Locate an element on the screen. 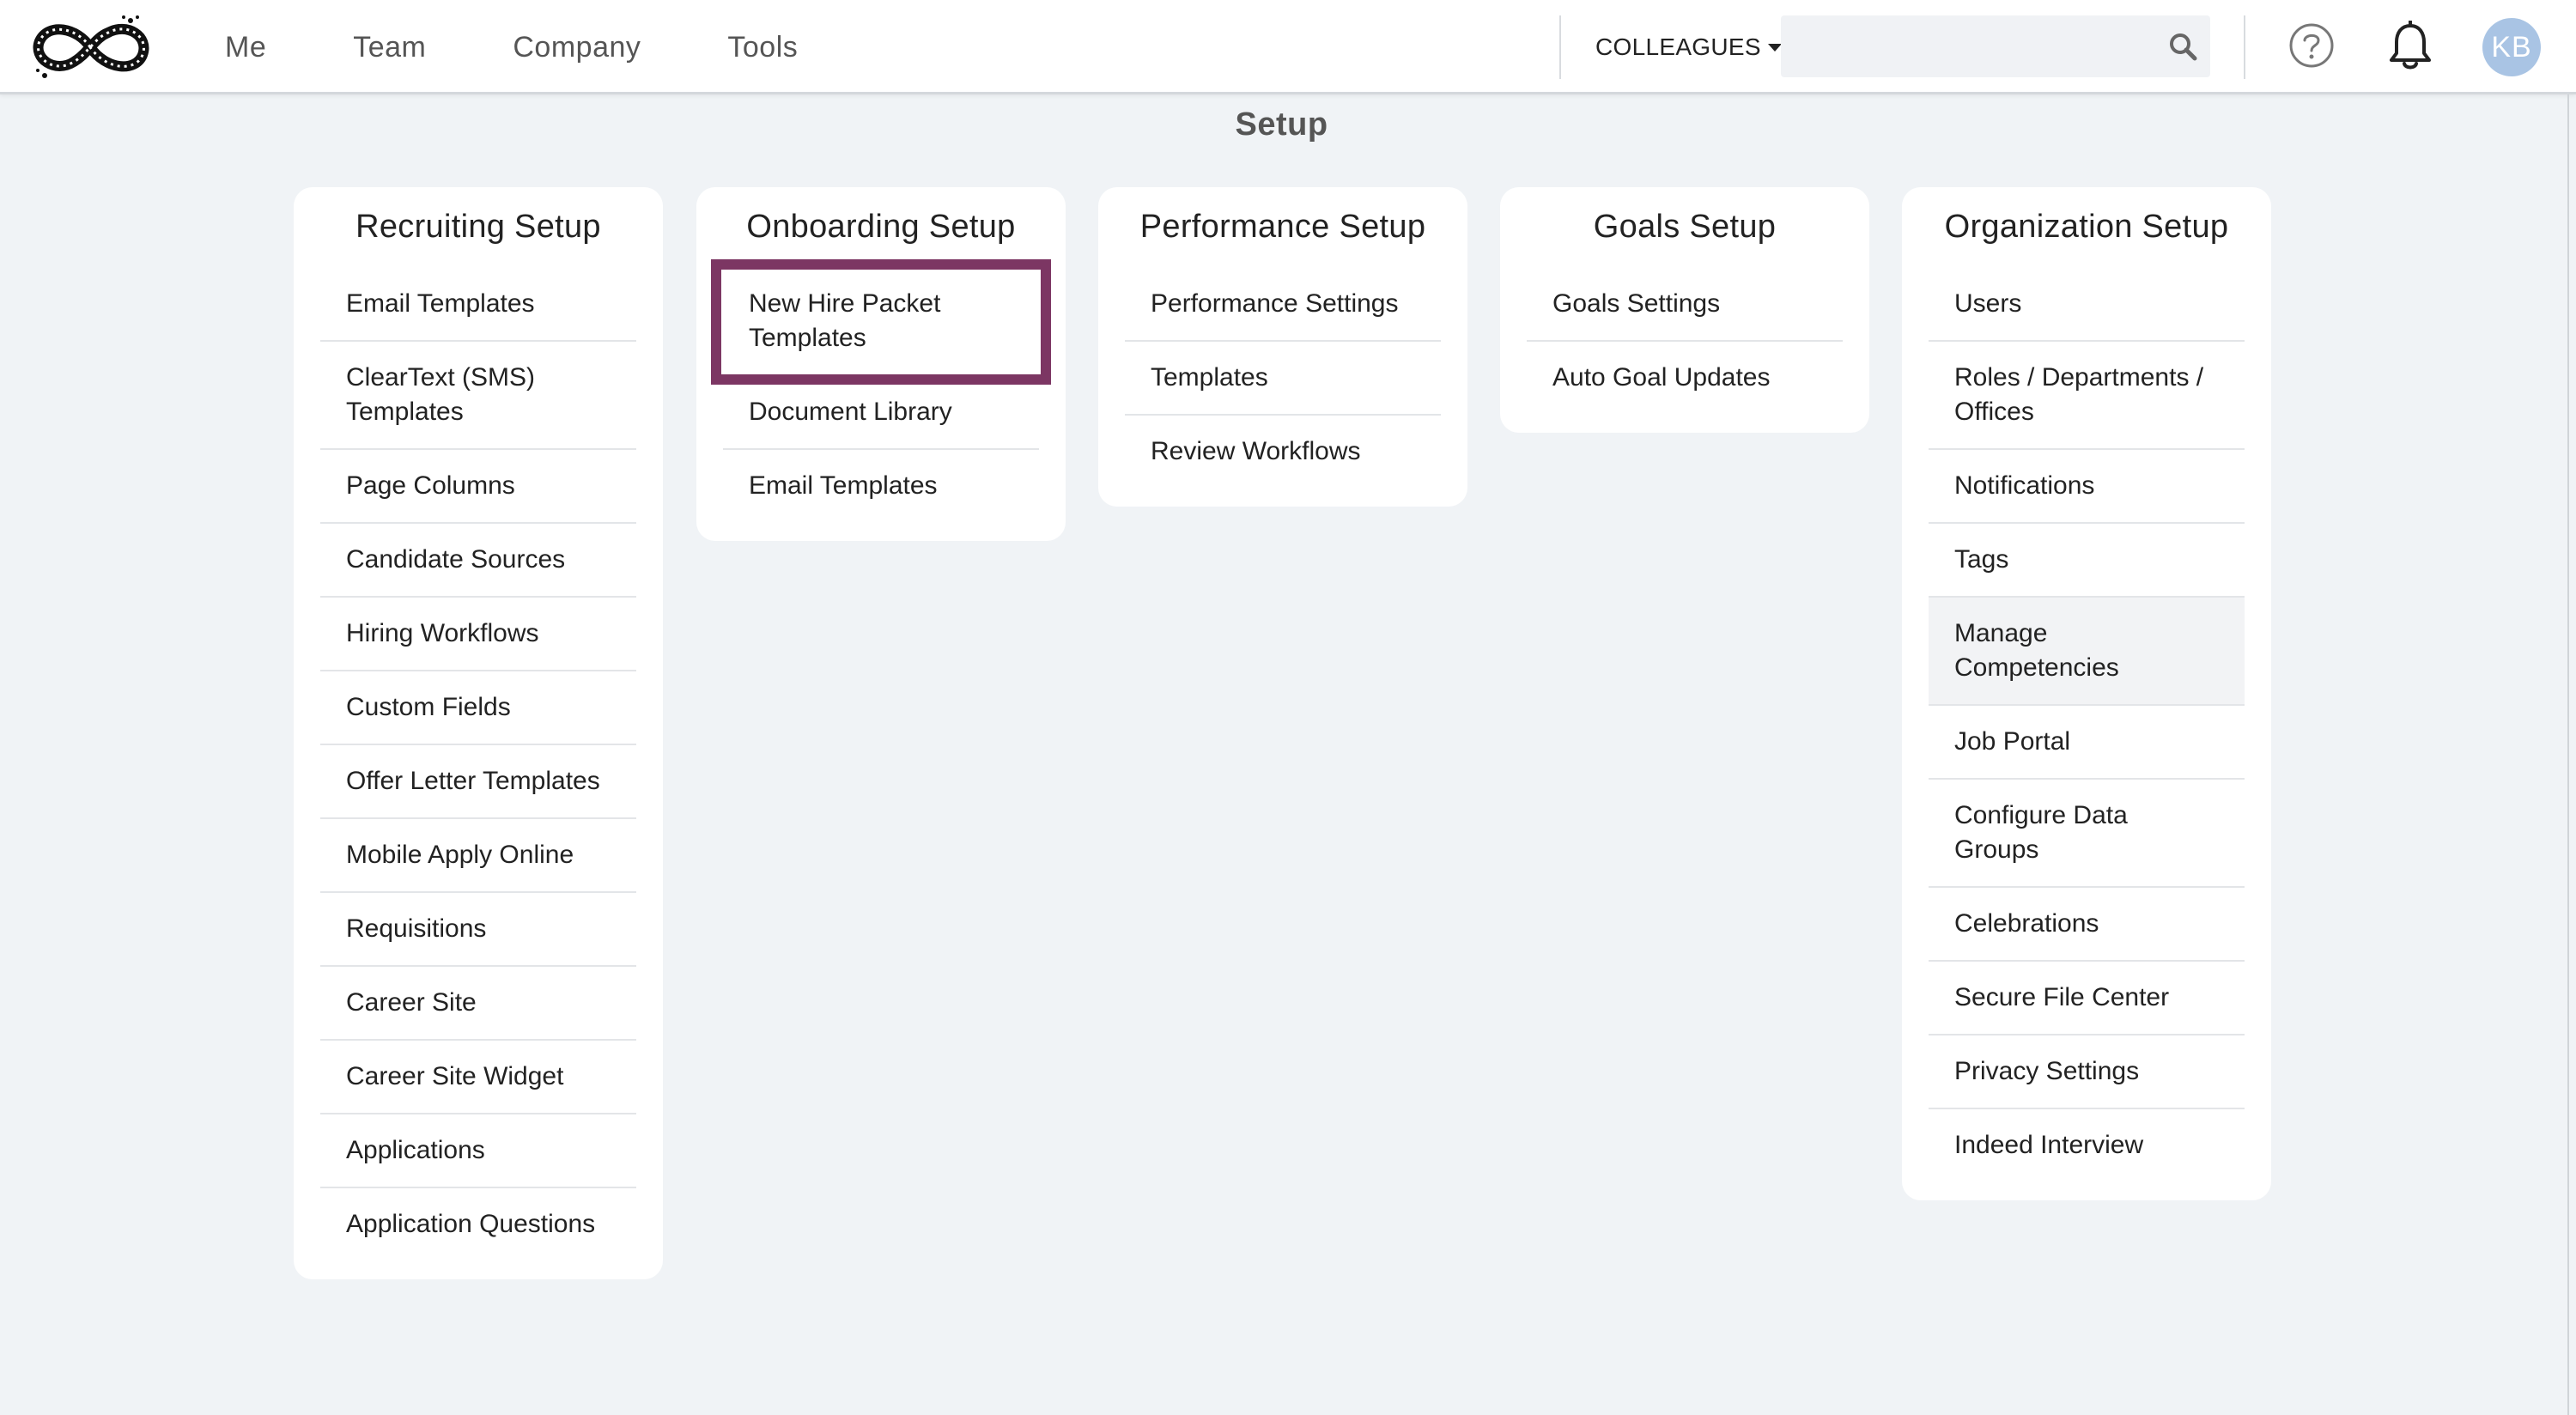 The width and height of the screenshot is (2576, 1415). card-title: Goals Setup is located at coordinates (1685, 227).